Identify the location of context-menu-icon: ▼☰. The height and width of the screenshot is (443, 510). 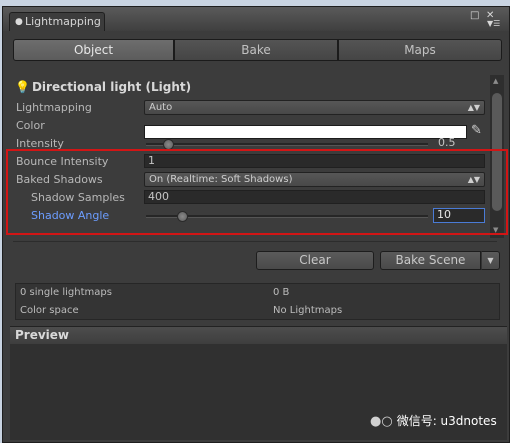
(493, 23).